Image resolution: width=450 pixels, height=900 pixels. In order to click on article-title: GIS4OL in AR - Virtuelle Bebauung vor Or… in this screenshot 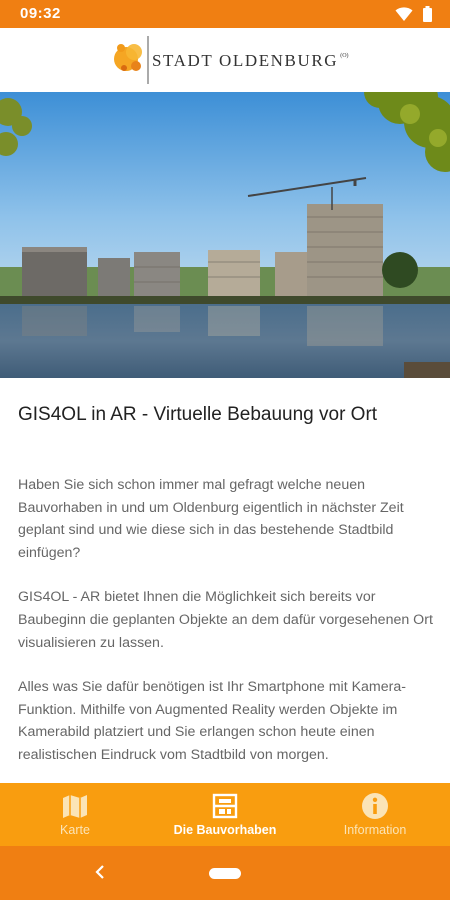, I will do `click(198, 414)`.